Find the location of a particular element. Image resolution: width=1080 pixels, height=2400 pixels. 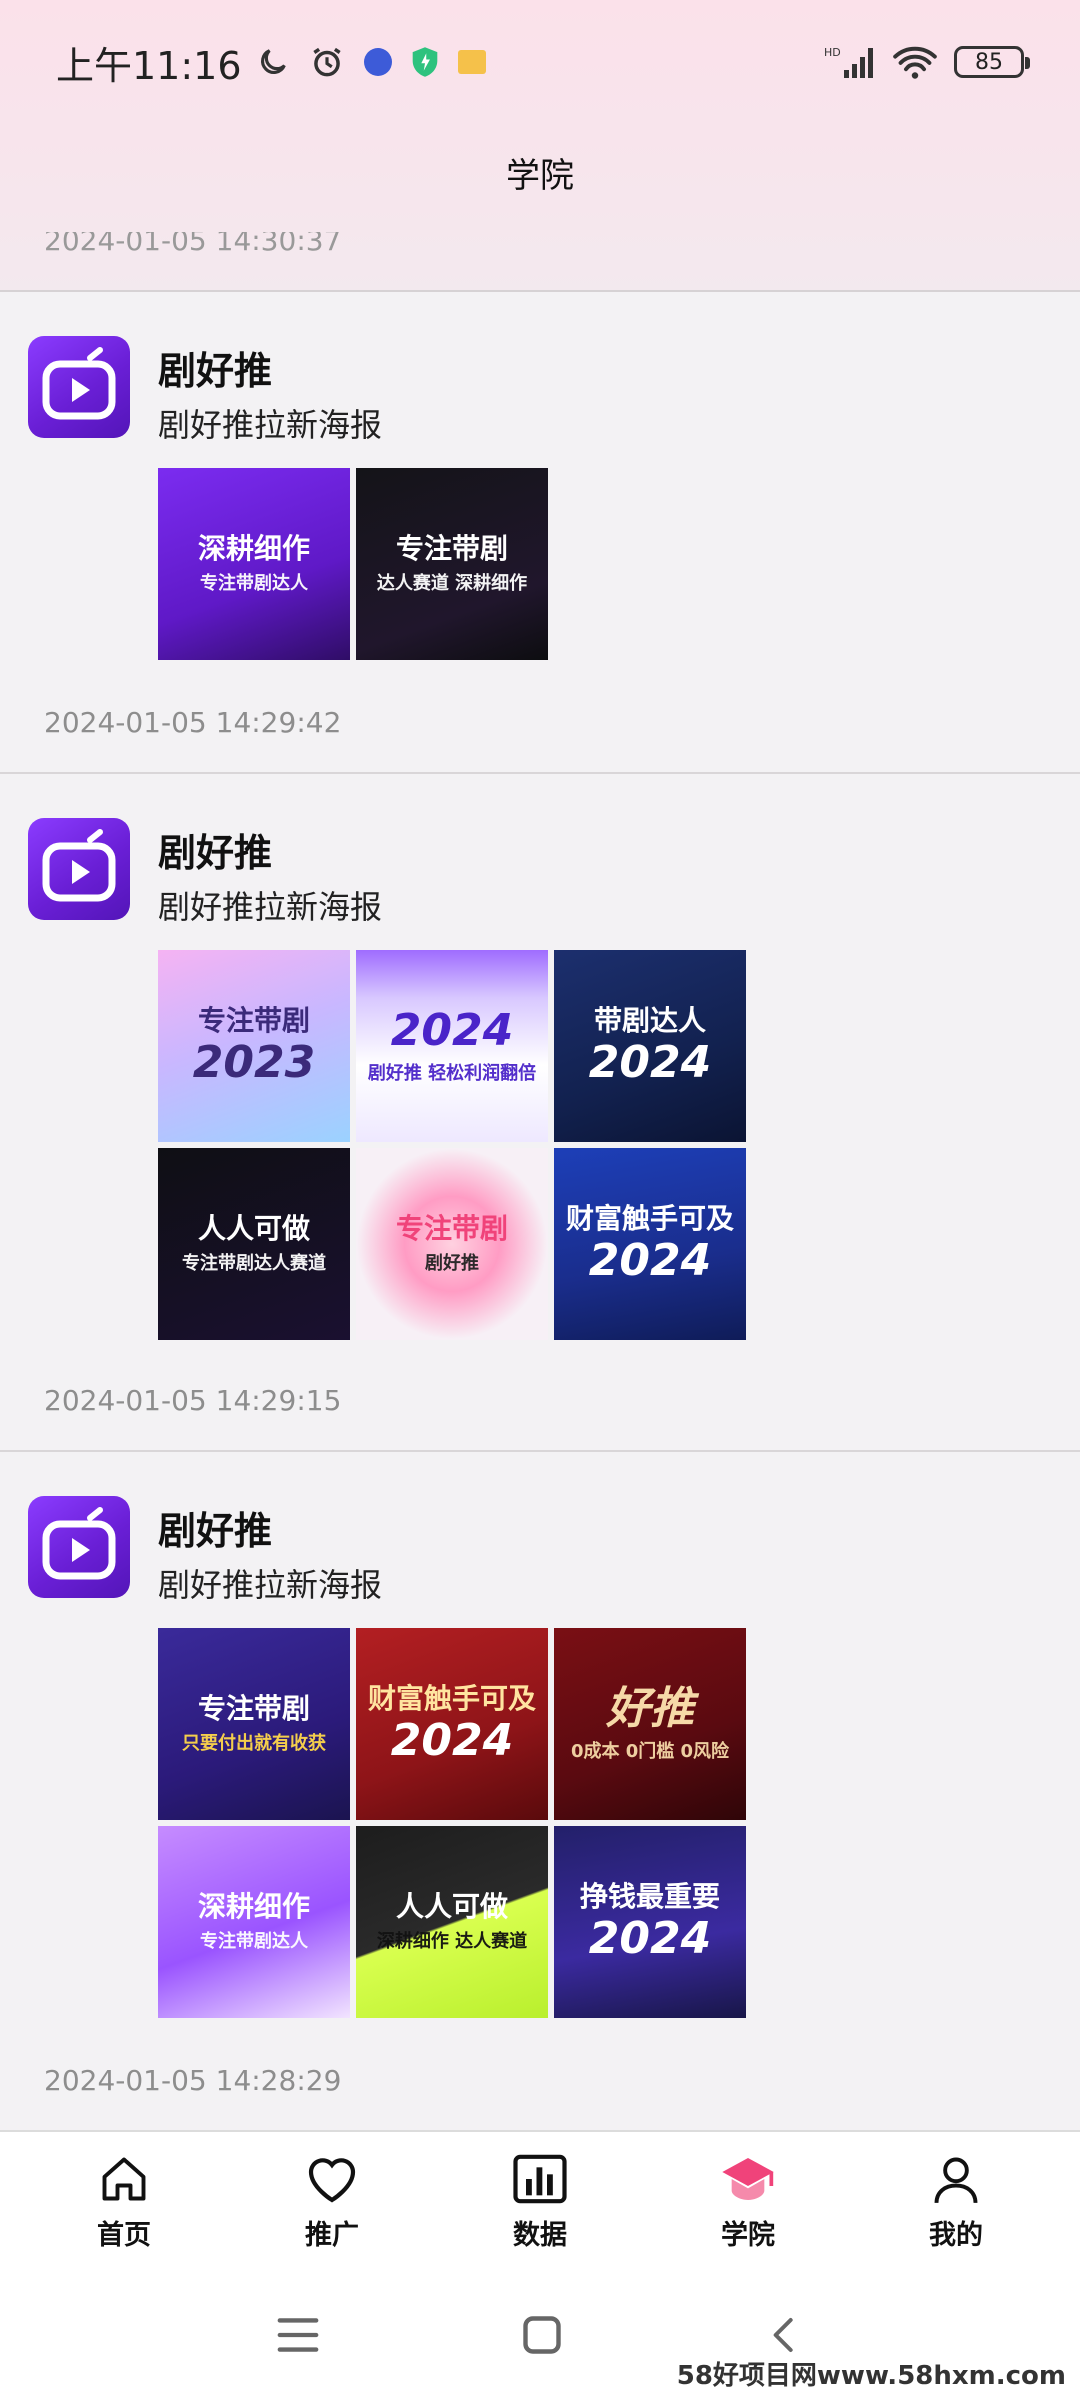

poster-subtitle: 达人赛道 深耕细作 is located at coordinates (452, 583).